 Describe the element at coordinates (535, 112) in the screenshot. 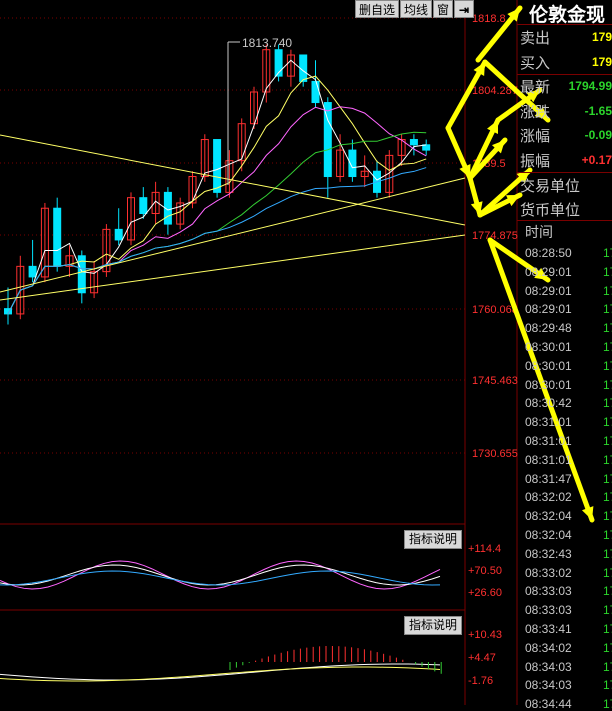

I see `change-label: 涨跌` at that location.